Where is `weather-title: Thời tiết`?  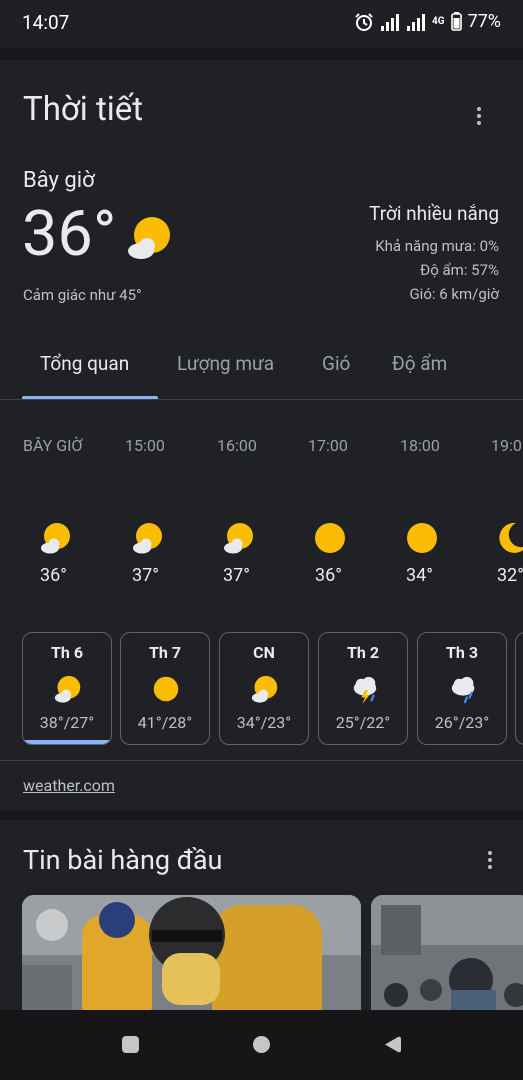
weather-title: Thời tiết is located at coordinates (83, 109).